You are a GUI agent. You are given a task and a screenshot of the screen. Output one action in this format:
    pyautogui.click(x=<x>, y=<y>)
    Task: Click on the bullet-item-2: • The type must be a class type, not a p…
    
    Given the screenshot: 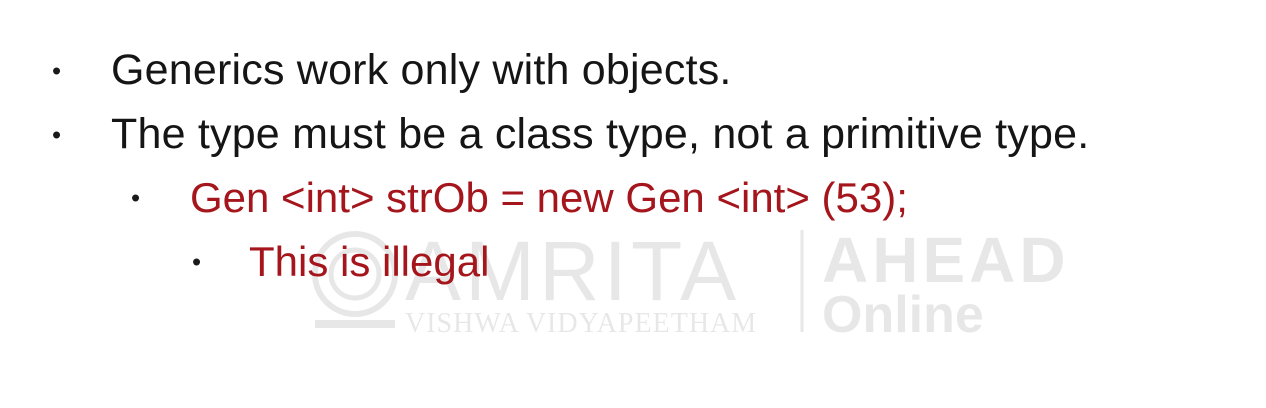 What is the action you would take?
    pyautogui.click(x=570, y=134)
    